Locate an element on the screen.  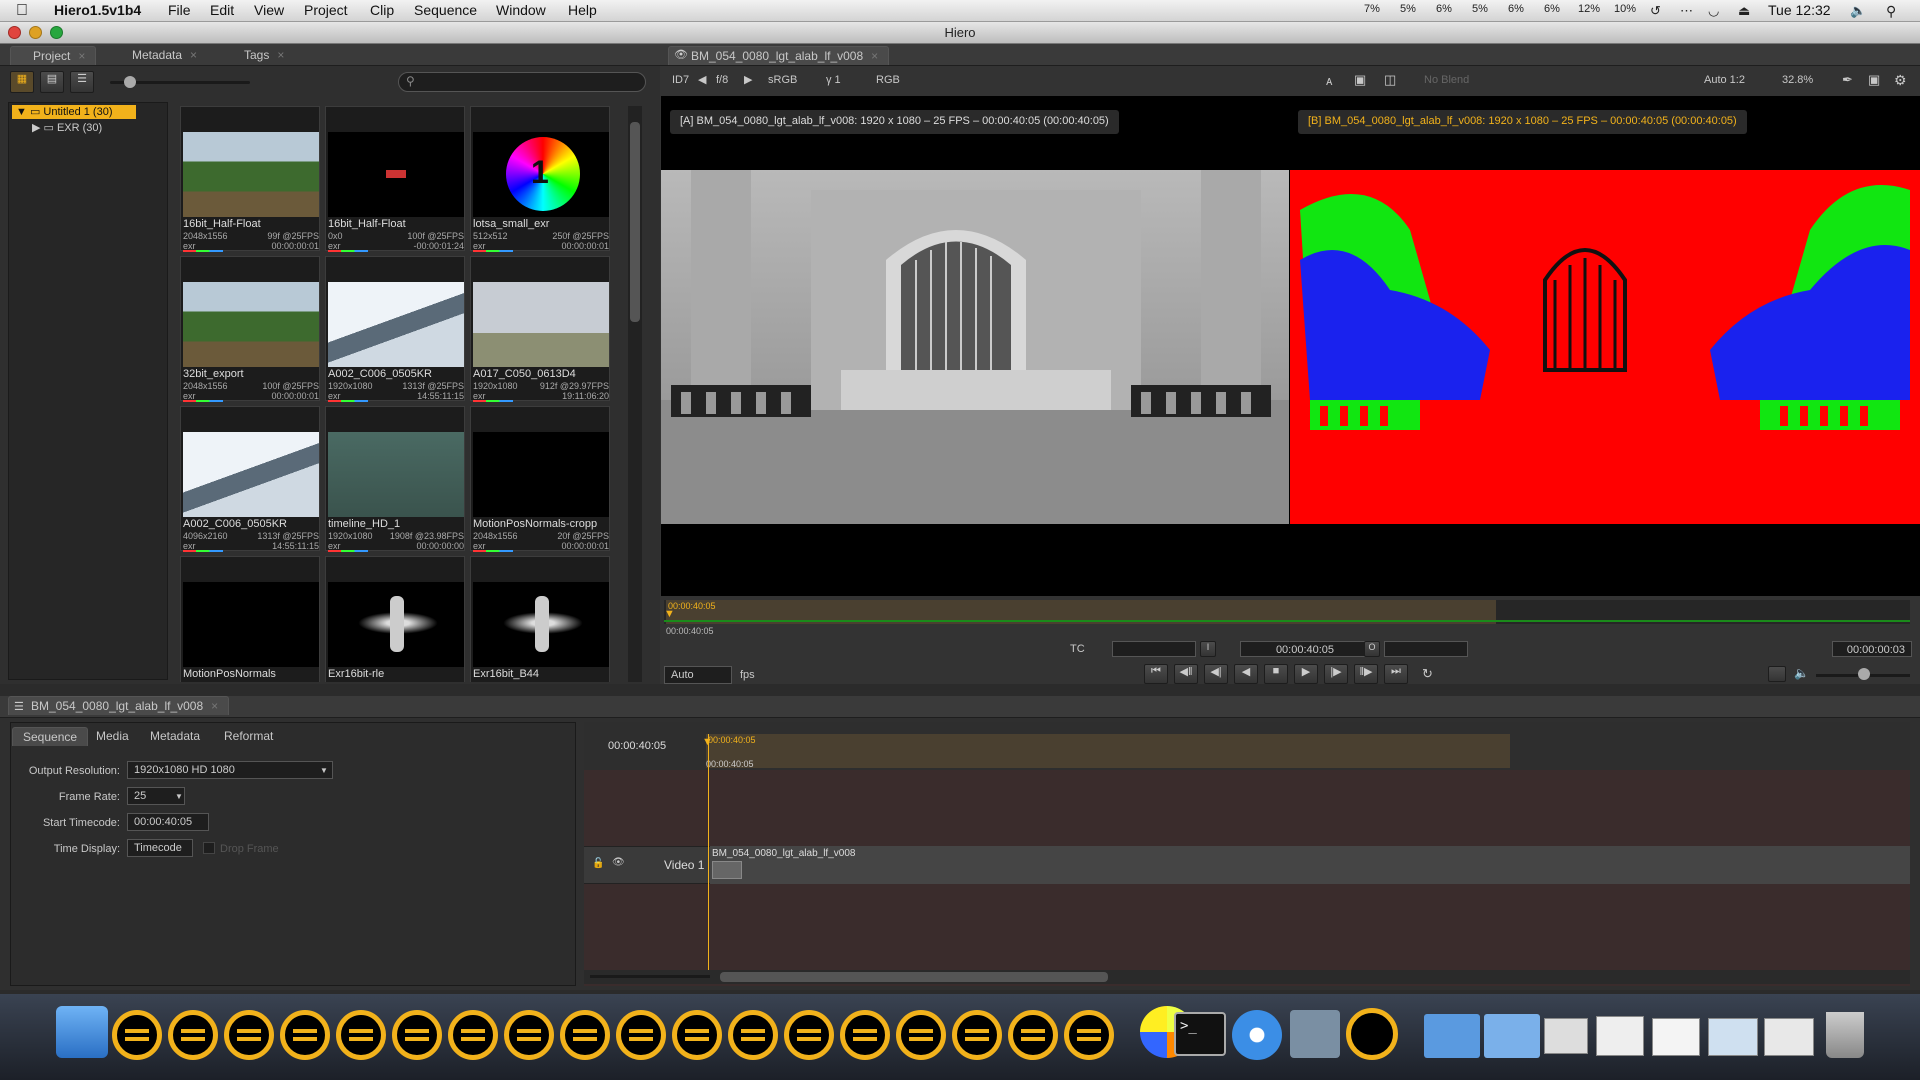
details-view-button: ☰ is located at coordinates (82, 82).